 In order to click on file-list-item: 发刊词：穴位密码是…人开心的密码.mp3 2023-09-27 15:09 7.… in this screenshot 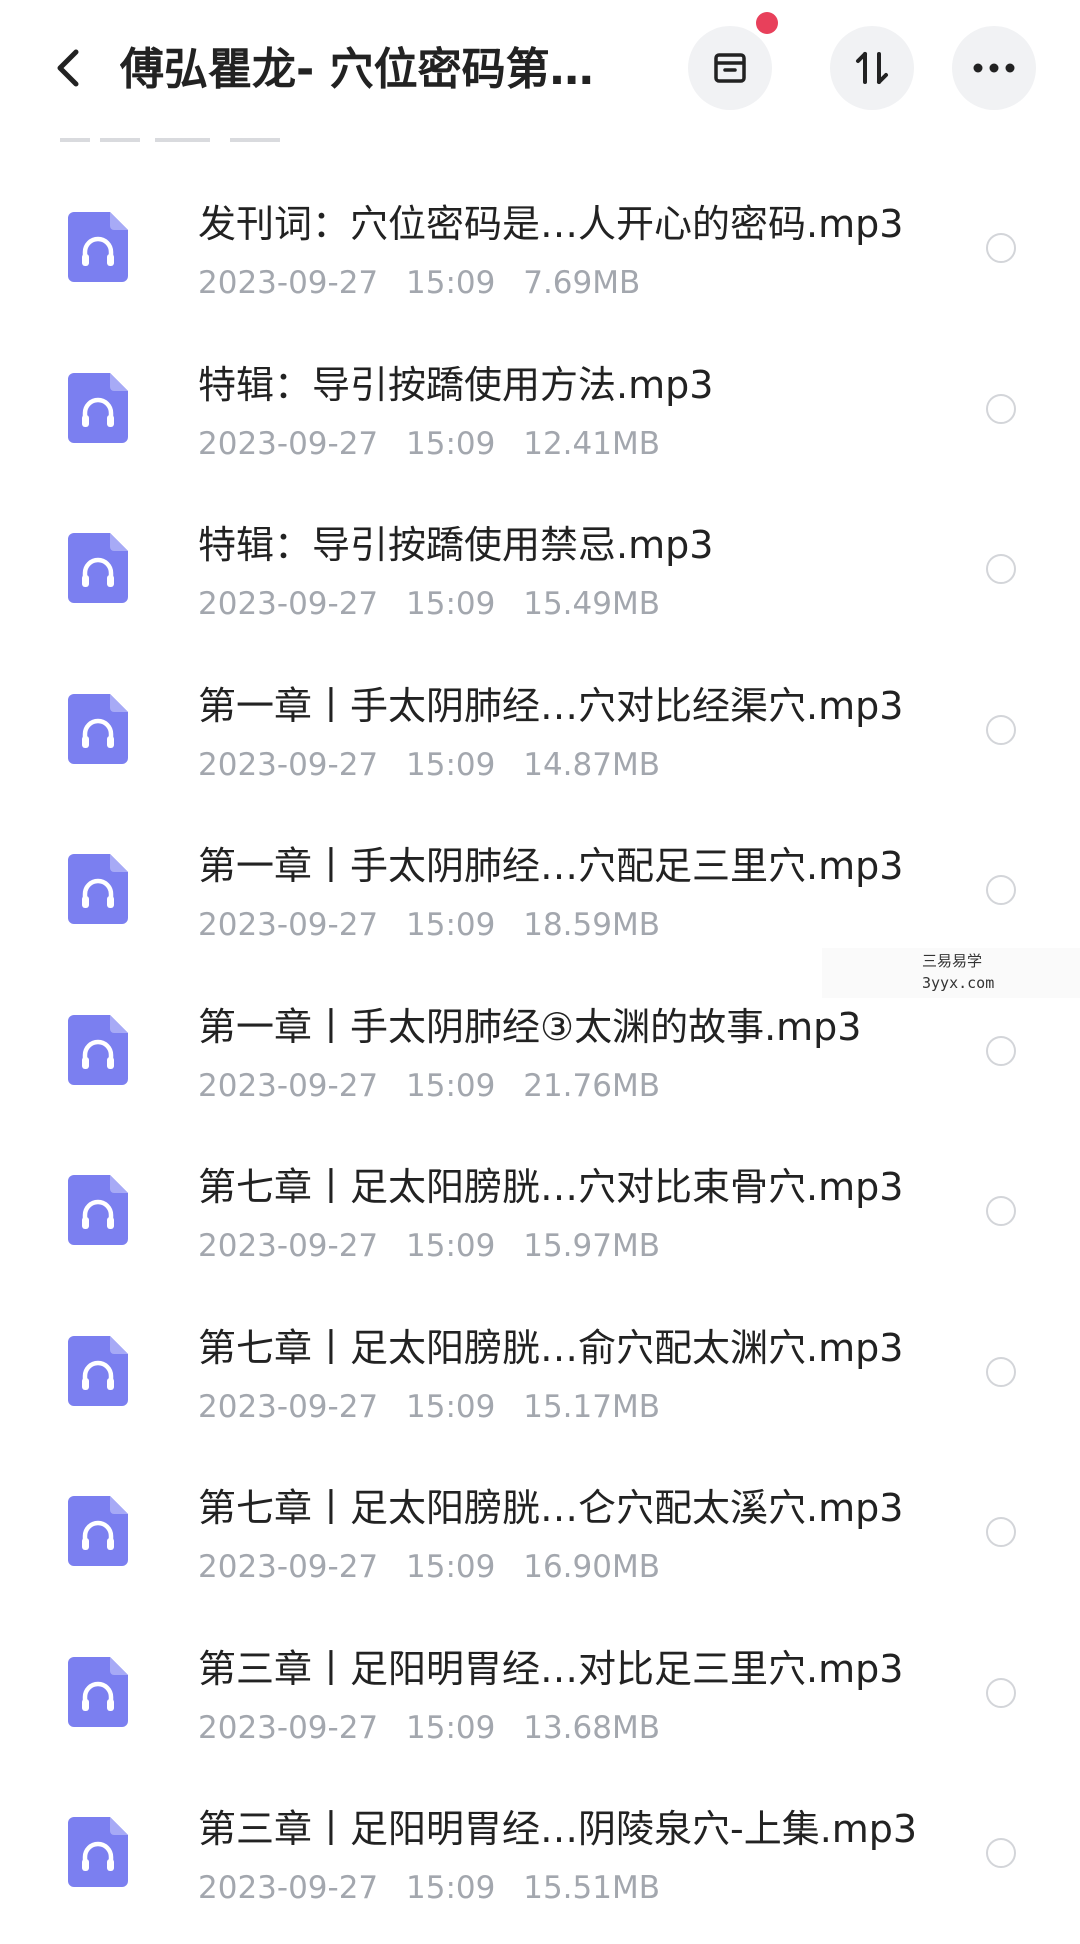, I will do `click(540, 245)`.